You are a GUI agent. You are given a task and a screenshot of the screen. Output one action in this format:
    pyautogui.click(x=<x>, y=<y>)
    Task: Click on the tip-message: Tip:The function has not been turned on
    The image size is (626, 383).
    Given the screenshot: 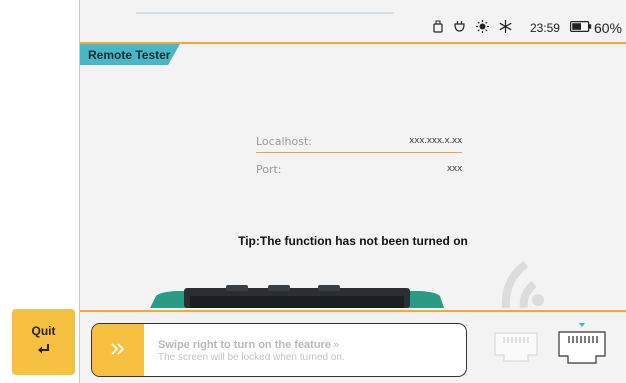 What is the action you would take?
    pyautogui.click(x=353, y=241)
    